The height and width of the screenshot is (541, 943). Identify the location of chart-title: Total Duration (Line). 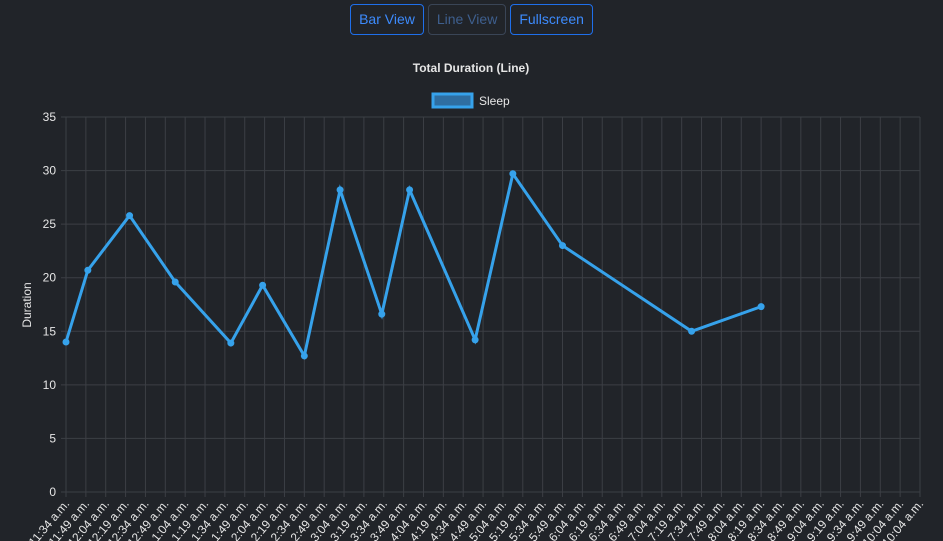
(471, 68).